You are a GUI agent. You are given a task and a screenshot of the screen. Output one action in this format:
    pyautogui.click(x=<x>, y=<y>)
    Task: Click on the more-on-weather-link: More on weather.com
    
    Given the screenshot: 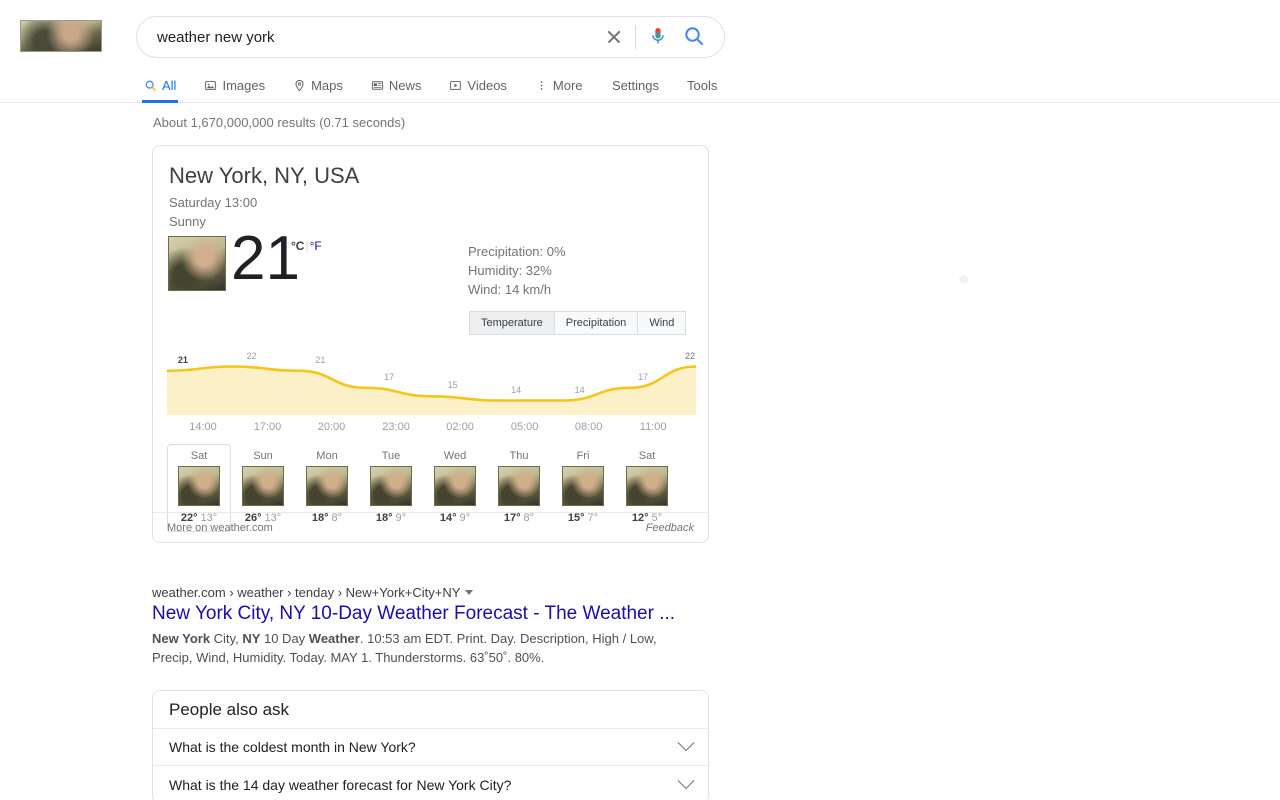 What is the action you would take?
    pyautogui.click(x=220, y=528)
    